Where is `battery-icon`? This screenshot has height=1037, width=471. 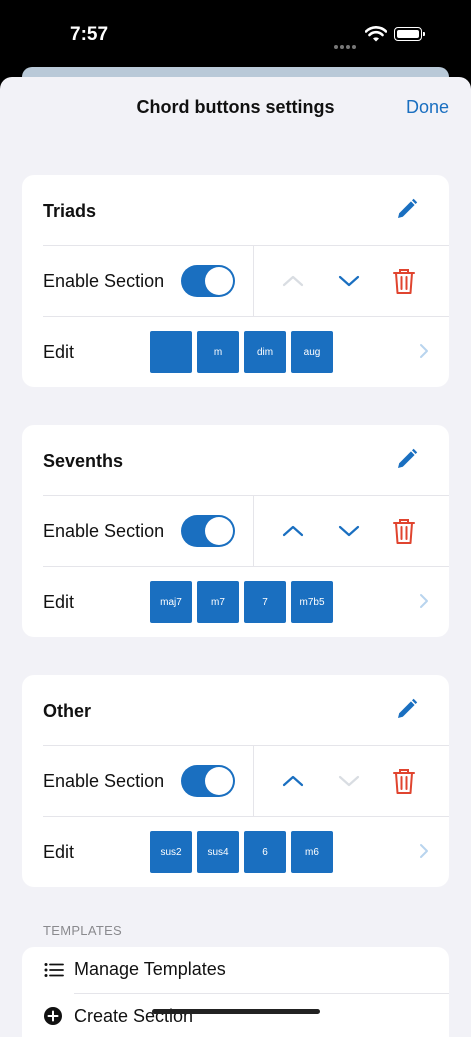 battery-icon is located at coordinates (409, 34).